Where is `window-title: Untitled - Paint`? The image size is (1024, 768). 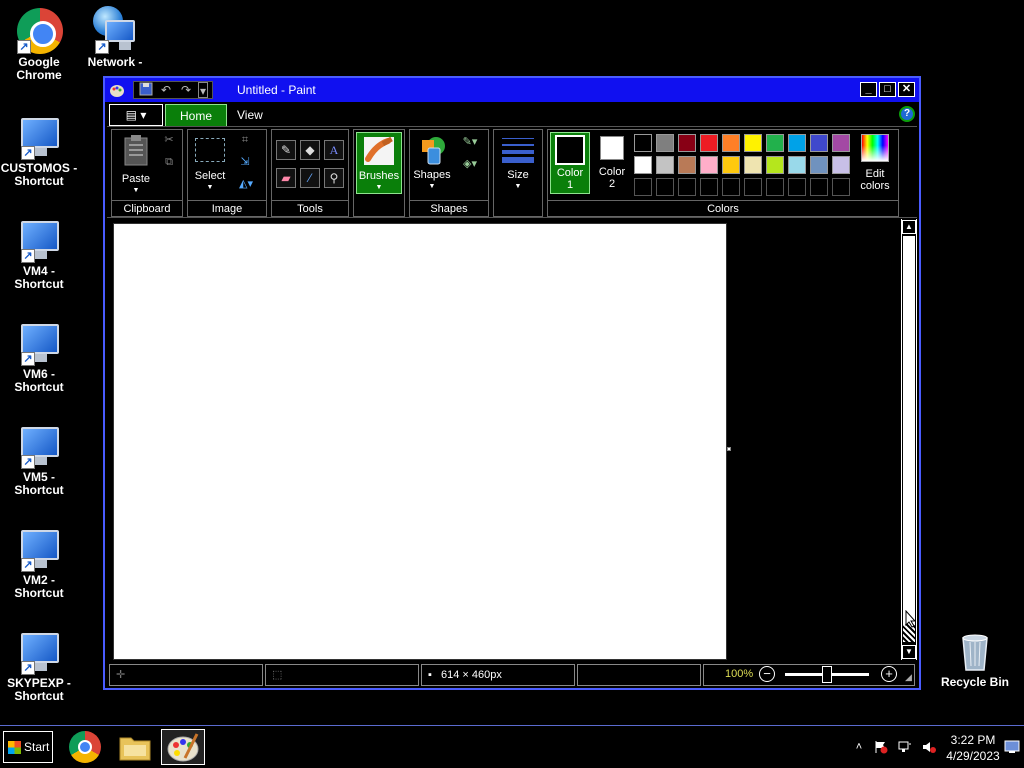 window-title: Untitled - Paint is located at coordinates (276, 90).